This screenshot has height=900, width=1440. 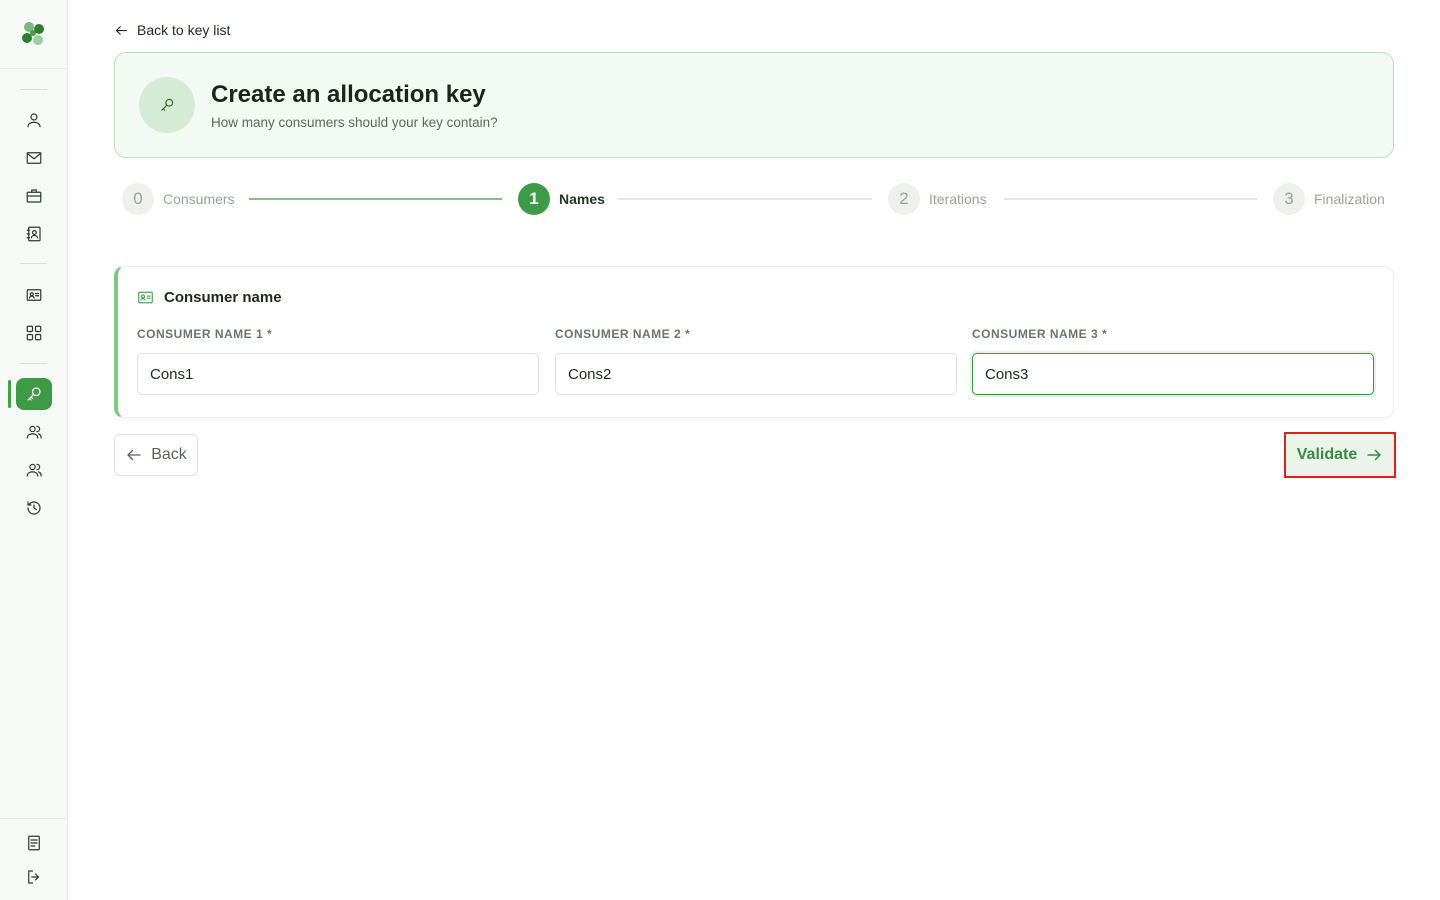 I want to click on consumer-name-3-input, so click(x=1173, y=374).